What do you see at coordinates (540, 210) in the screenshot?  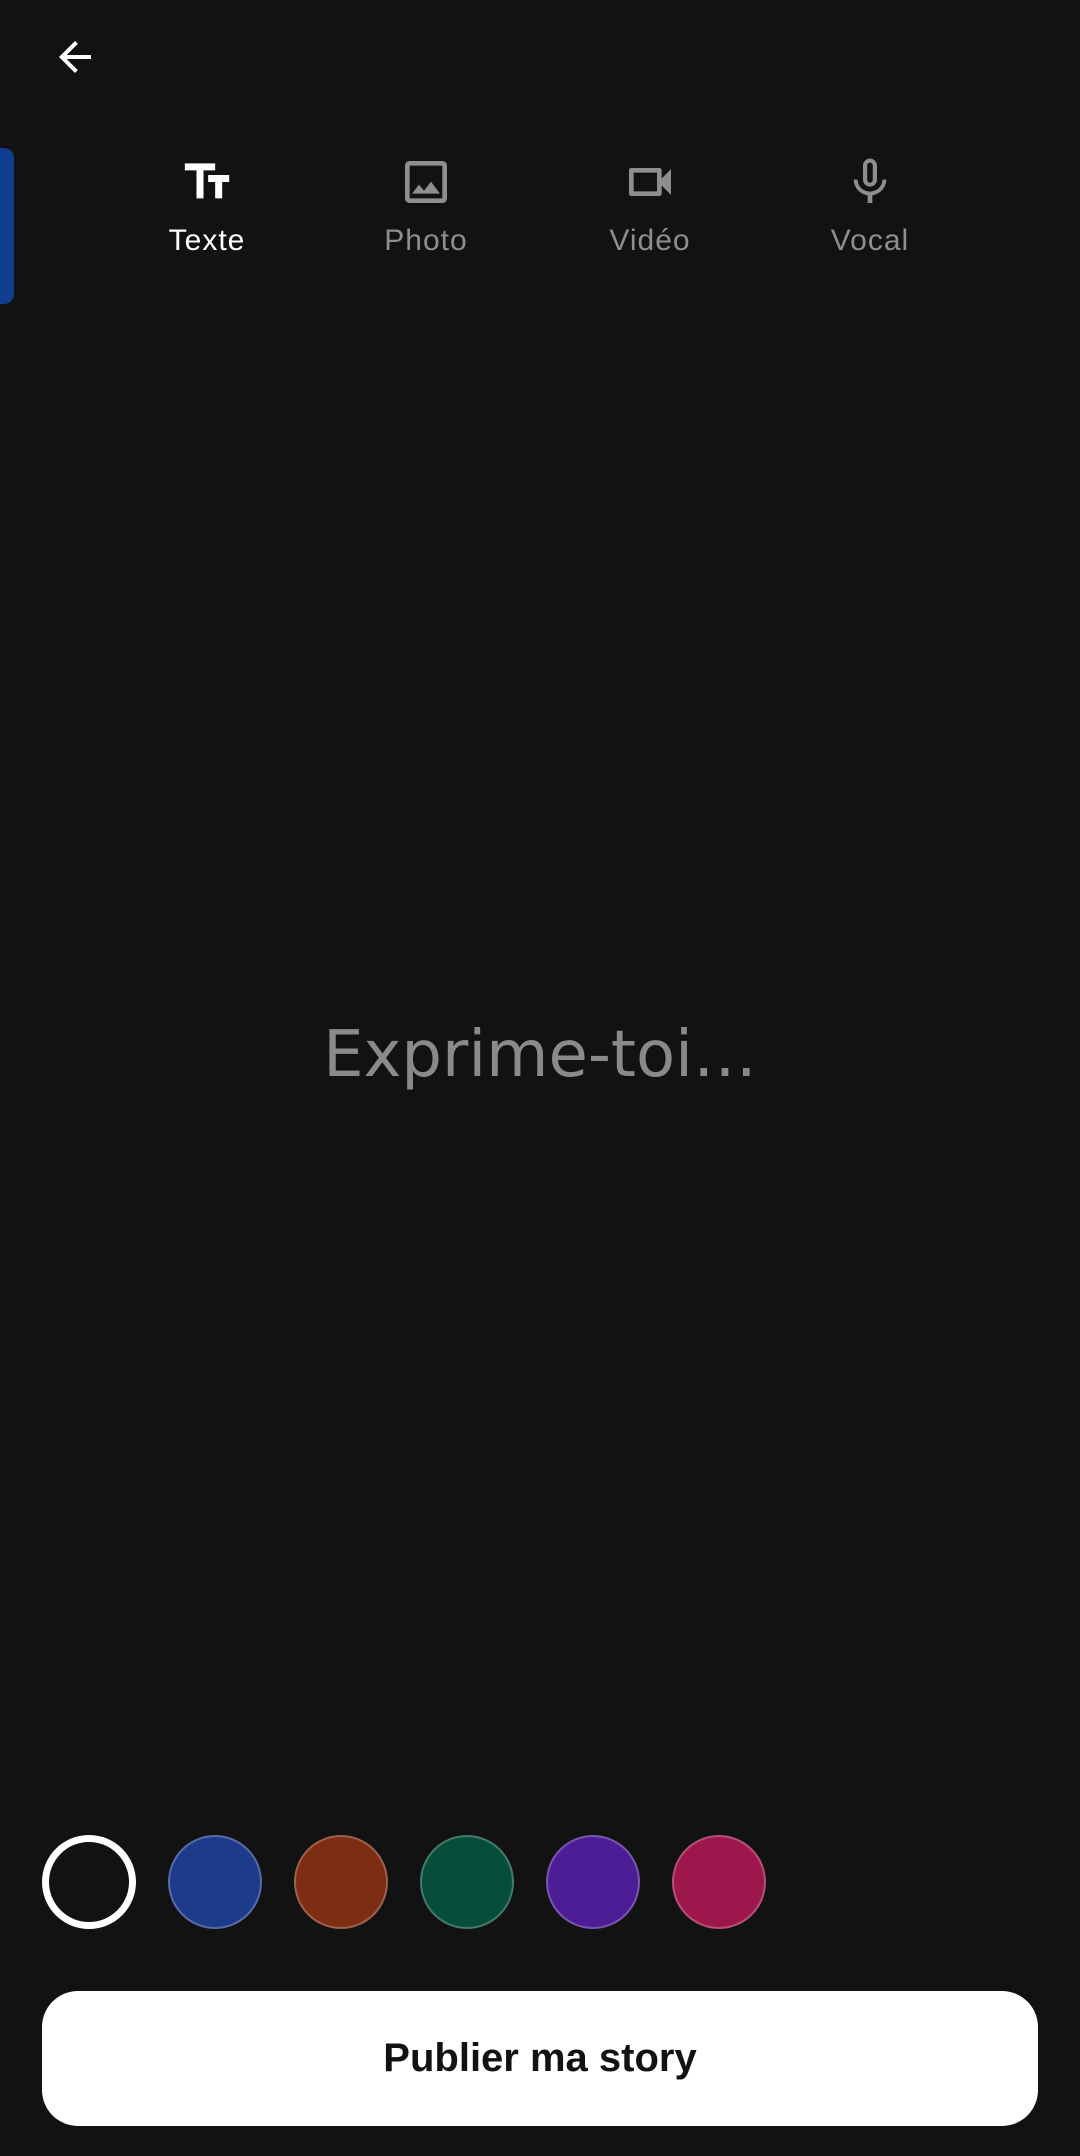 I see `story-type-tabs: Texte Photo Vidéo Vocal` at bounding box center [540, 210].